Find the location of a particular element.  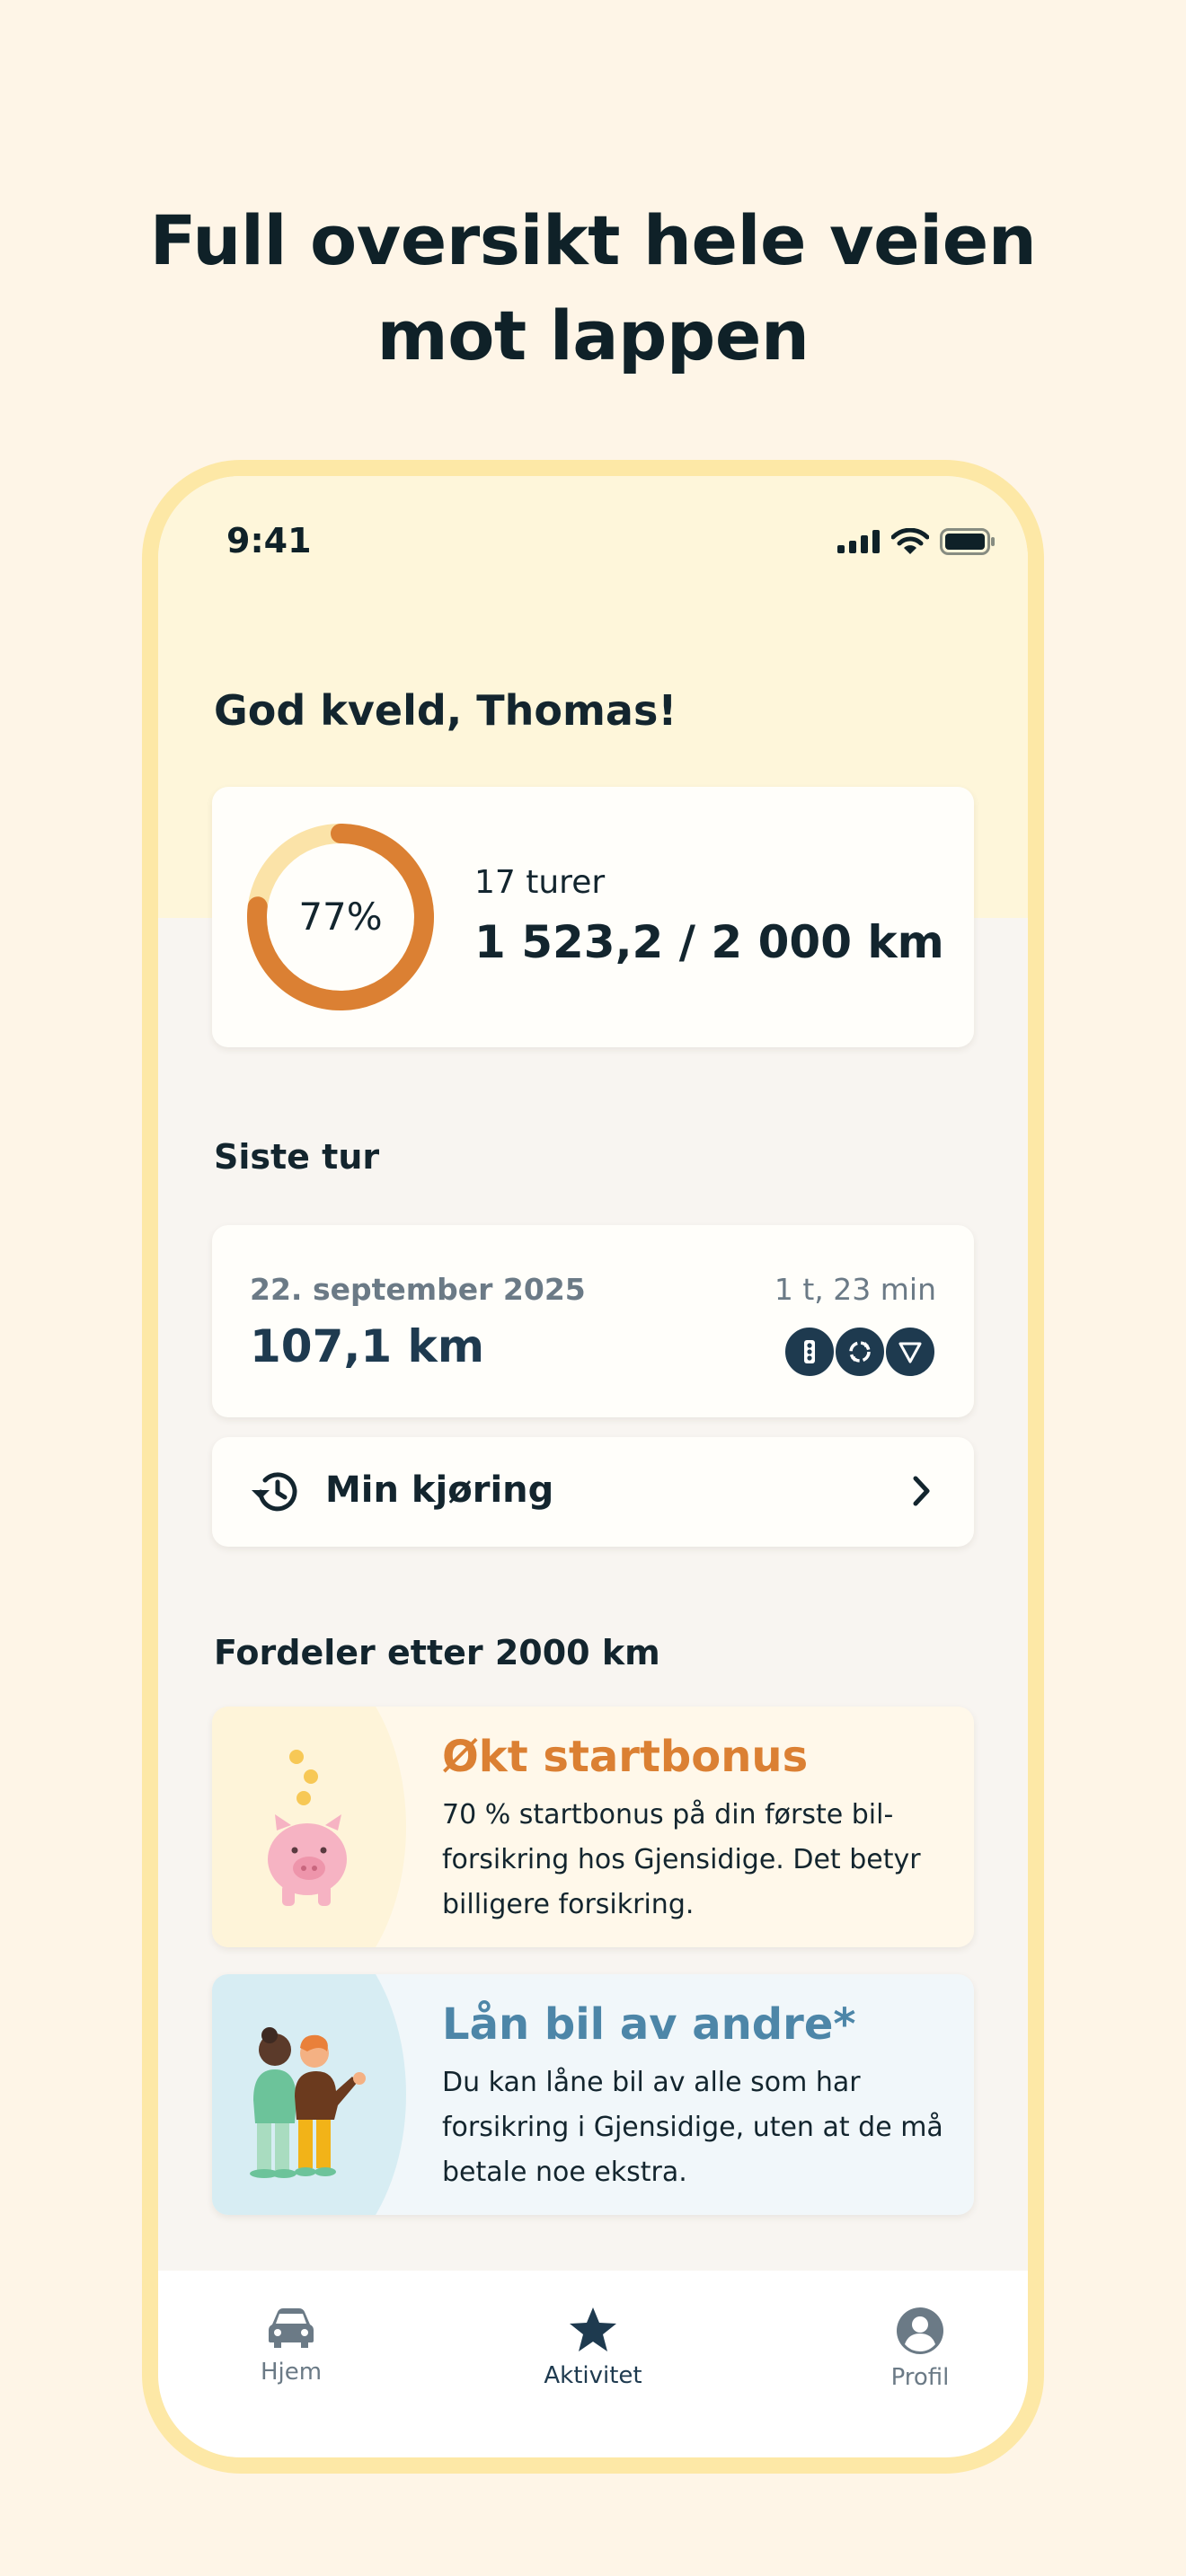

headline-line-2: mot lappen is located at coordinates (593, 335).